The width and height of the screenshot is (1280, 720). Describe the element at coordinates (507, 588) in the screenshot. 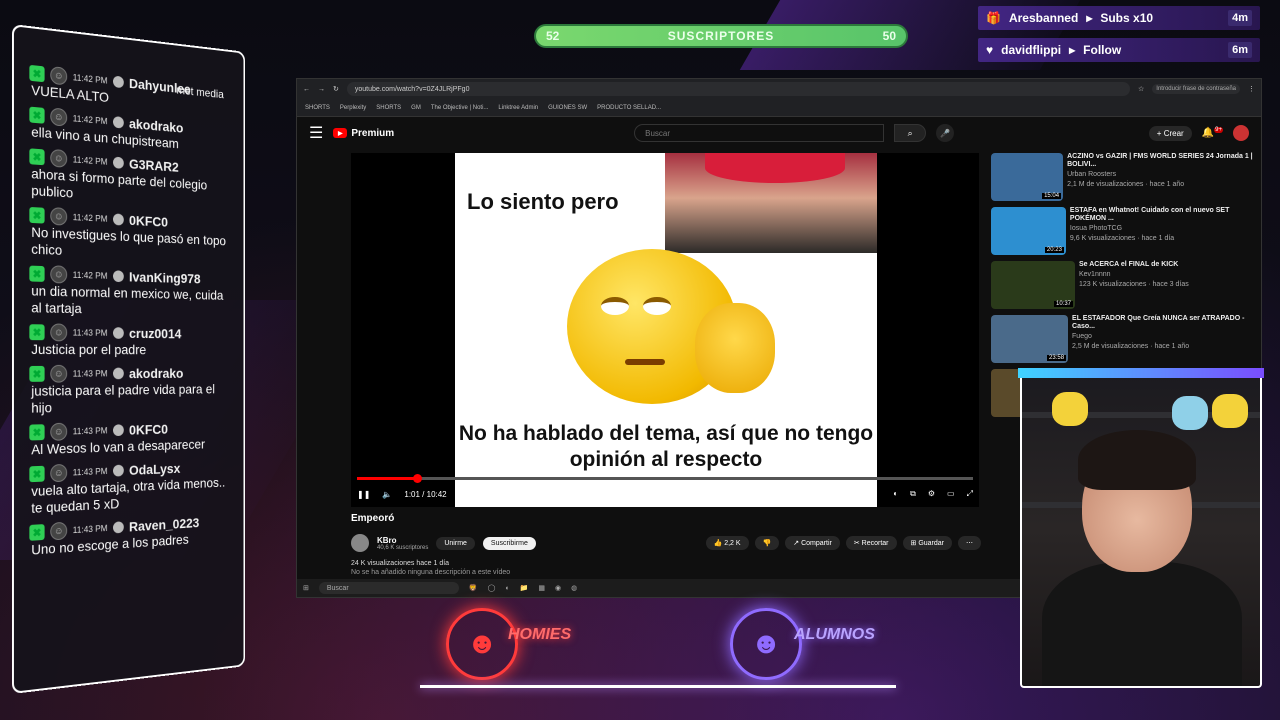

I see `edge-icon: ◐` at that location.